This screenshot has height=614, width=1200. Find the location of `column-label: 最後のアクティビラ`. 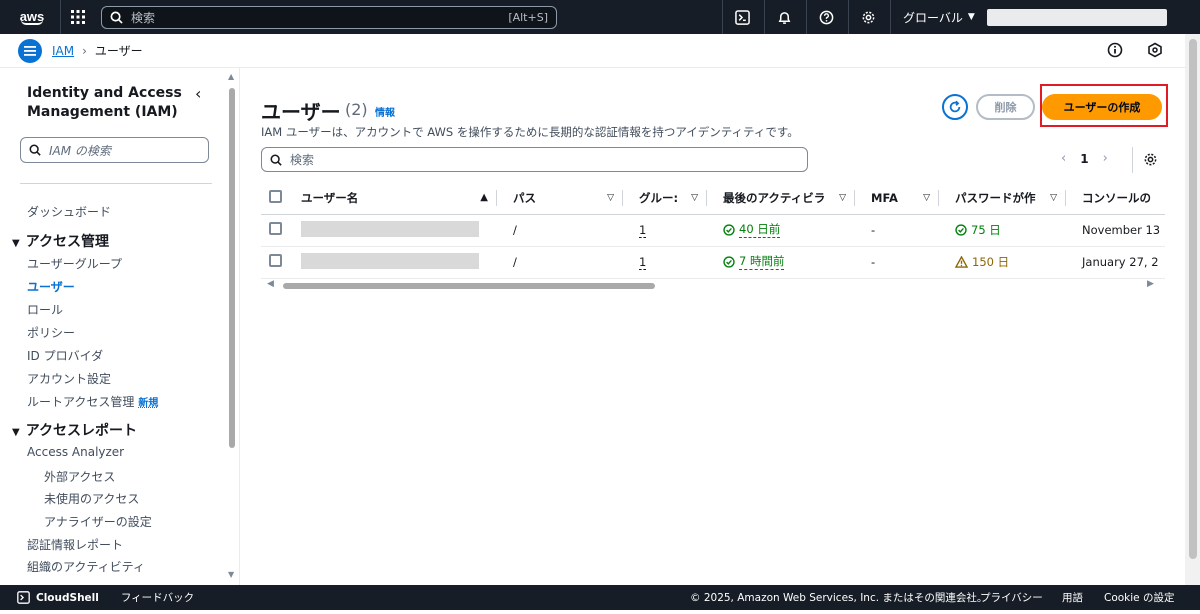

column-label: 最後のアクティビラ is located at coordinates (774, 197).